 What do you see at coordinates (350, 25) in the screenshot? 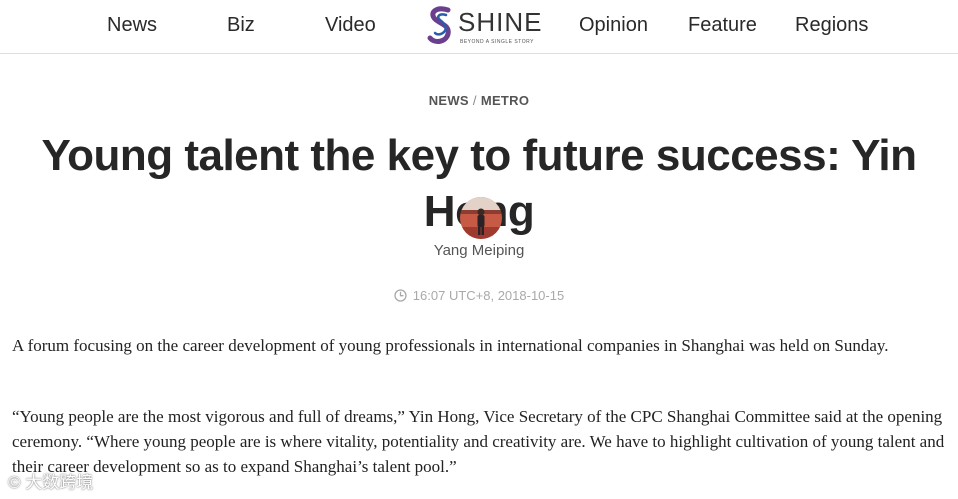
I see `nav-video-link: Video` at bounding box center [350, 25].